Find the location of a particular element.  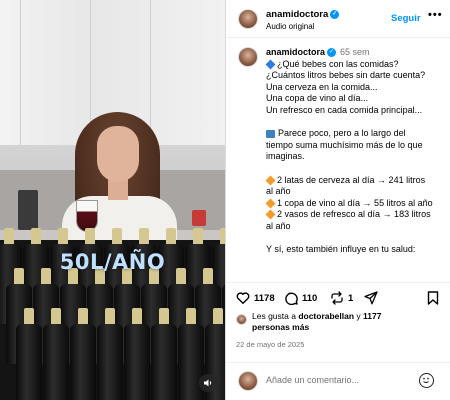

post-header: anamidoctora ✓ Audio original Seguir ••• is located at coordinates (338, 19).